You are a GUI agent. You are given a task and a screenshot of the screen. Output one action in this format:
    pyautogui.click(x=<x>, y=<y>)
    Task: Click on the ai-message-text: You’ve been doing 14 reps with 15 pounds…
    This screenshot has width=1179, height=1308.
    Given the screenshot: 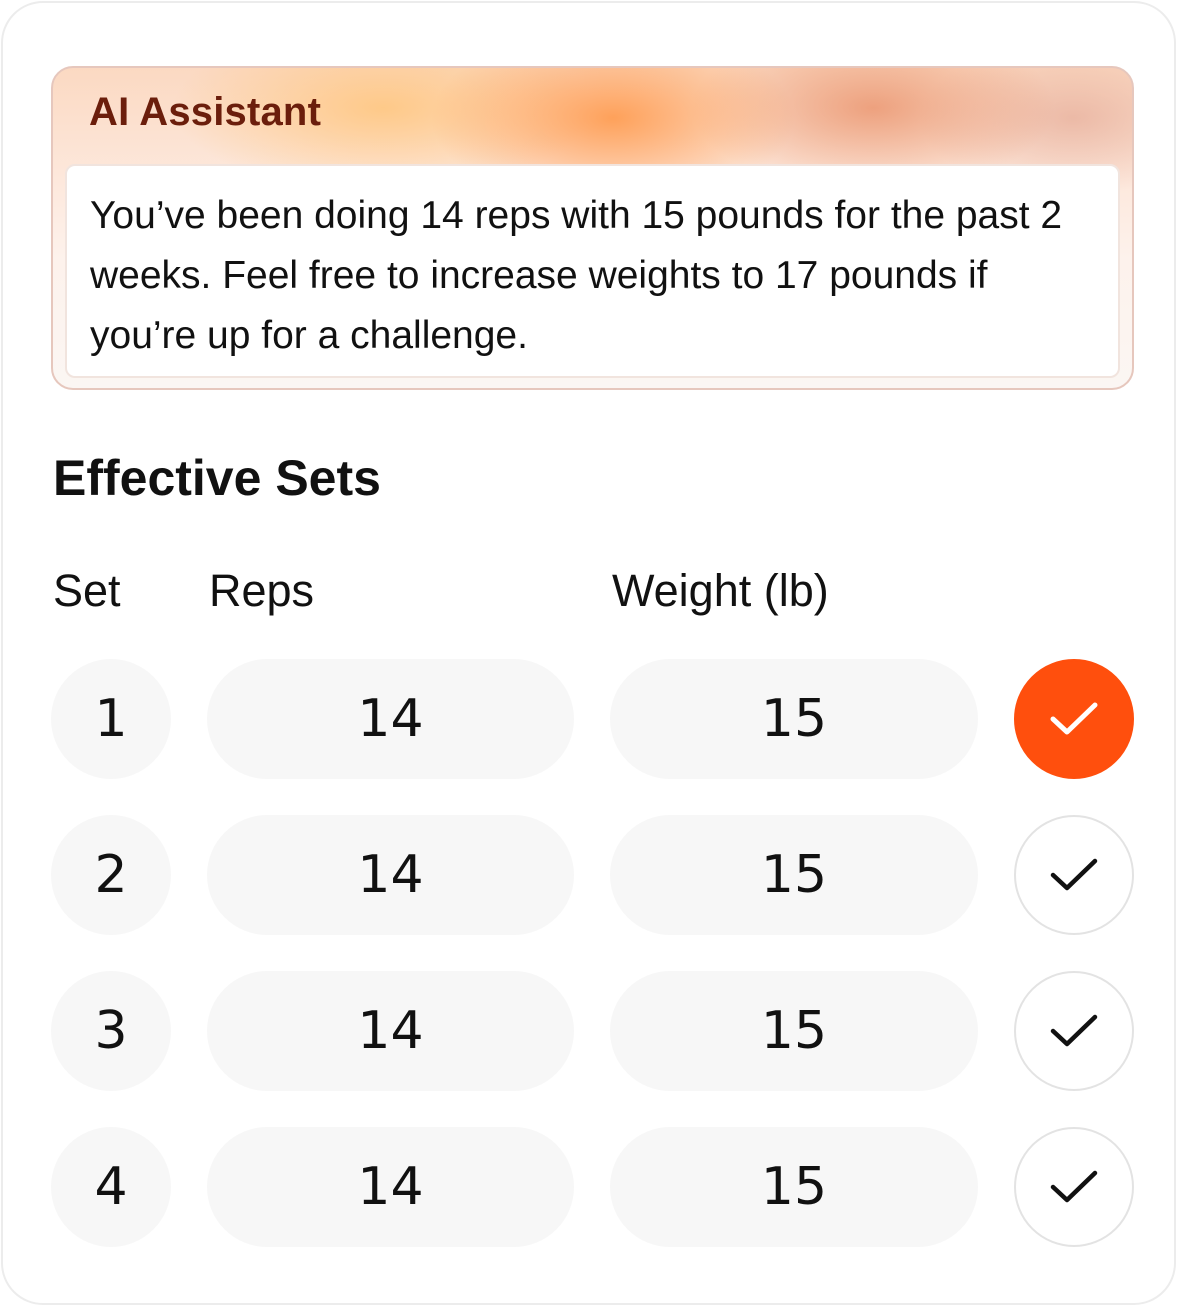 What is the action you would take?
    pyautogui.click(x=576, y=275)
    